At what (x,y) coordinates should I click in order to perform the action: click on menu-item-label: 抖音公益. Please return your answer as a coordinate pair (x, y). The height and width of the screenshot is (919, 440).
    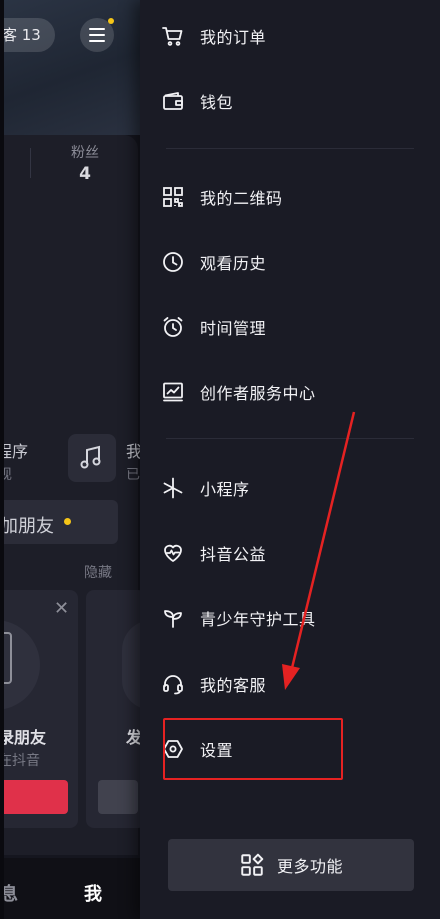
    Looking at the image, I should click on (233, 554).